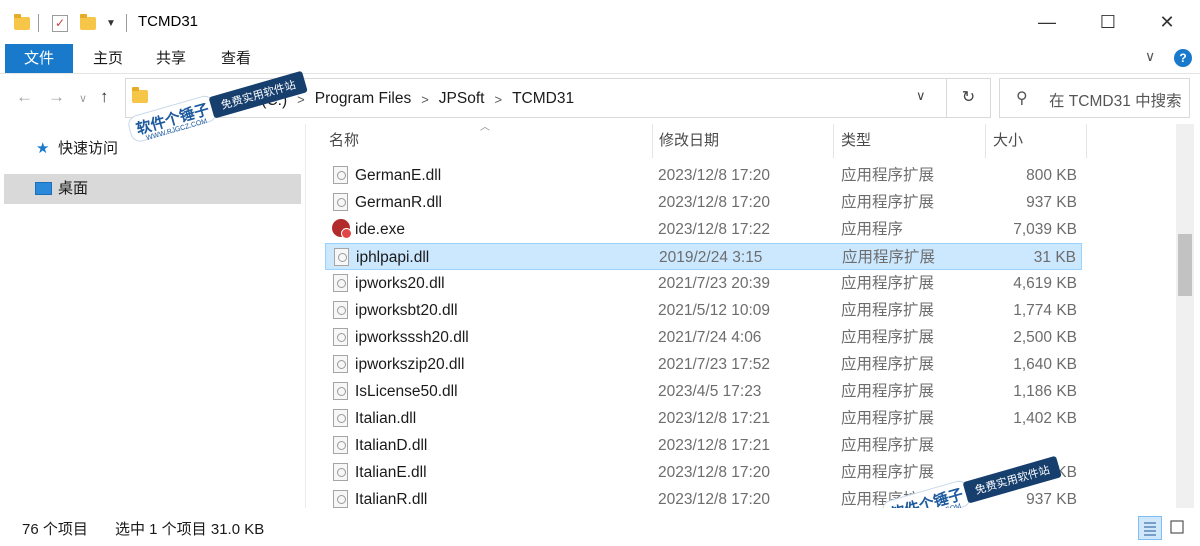  Describe the element at coordinates (108, 58) in the screenshot. I see `tab-home: 主页` at that location.